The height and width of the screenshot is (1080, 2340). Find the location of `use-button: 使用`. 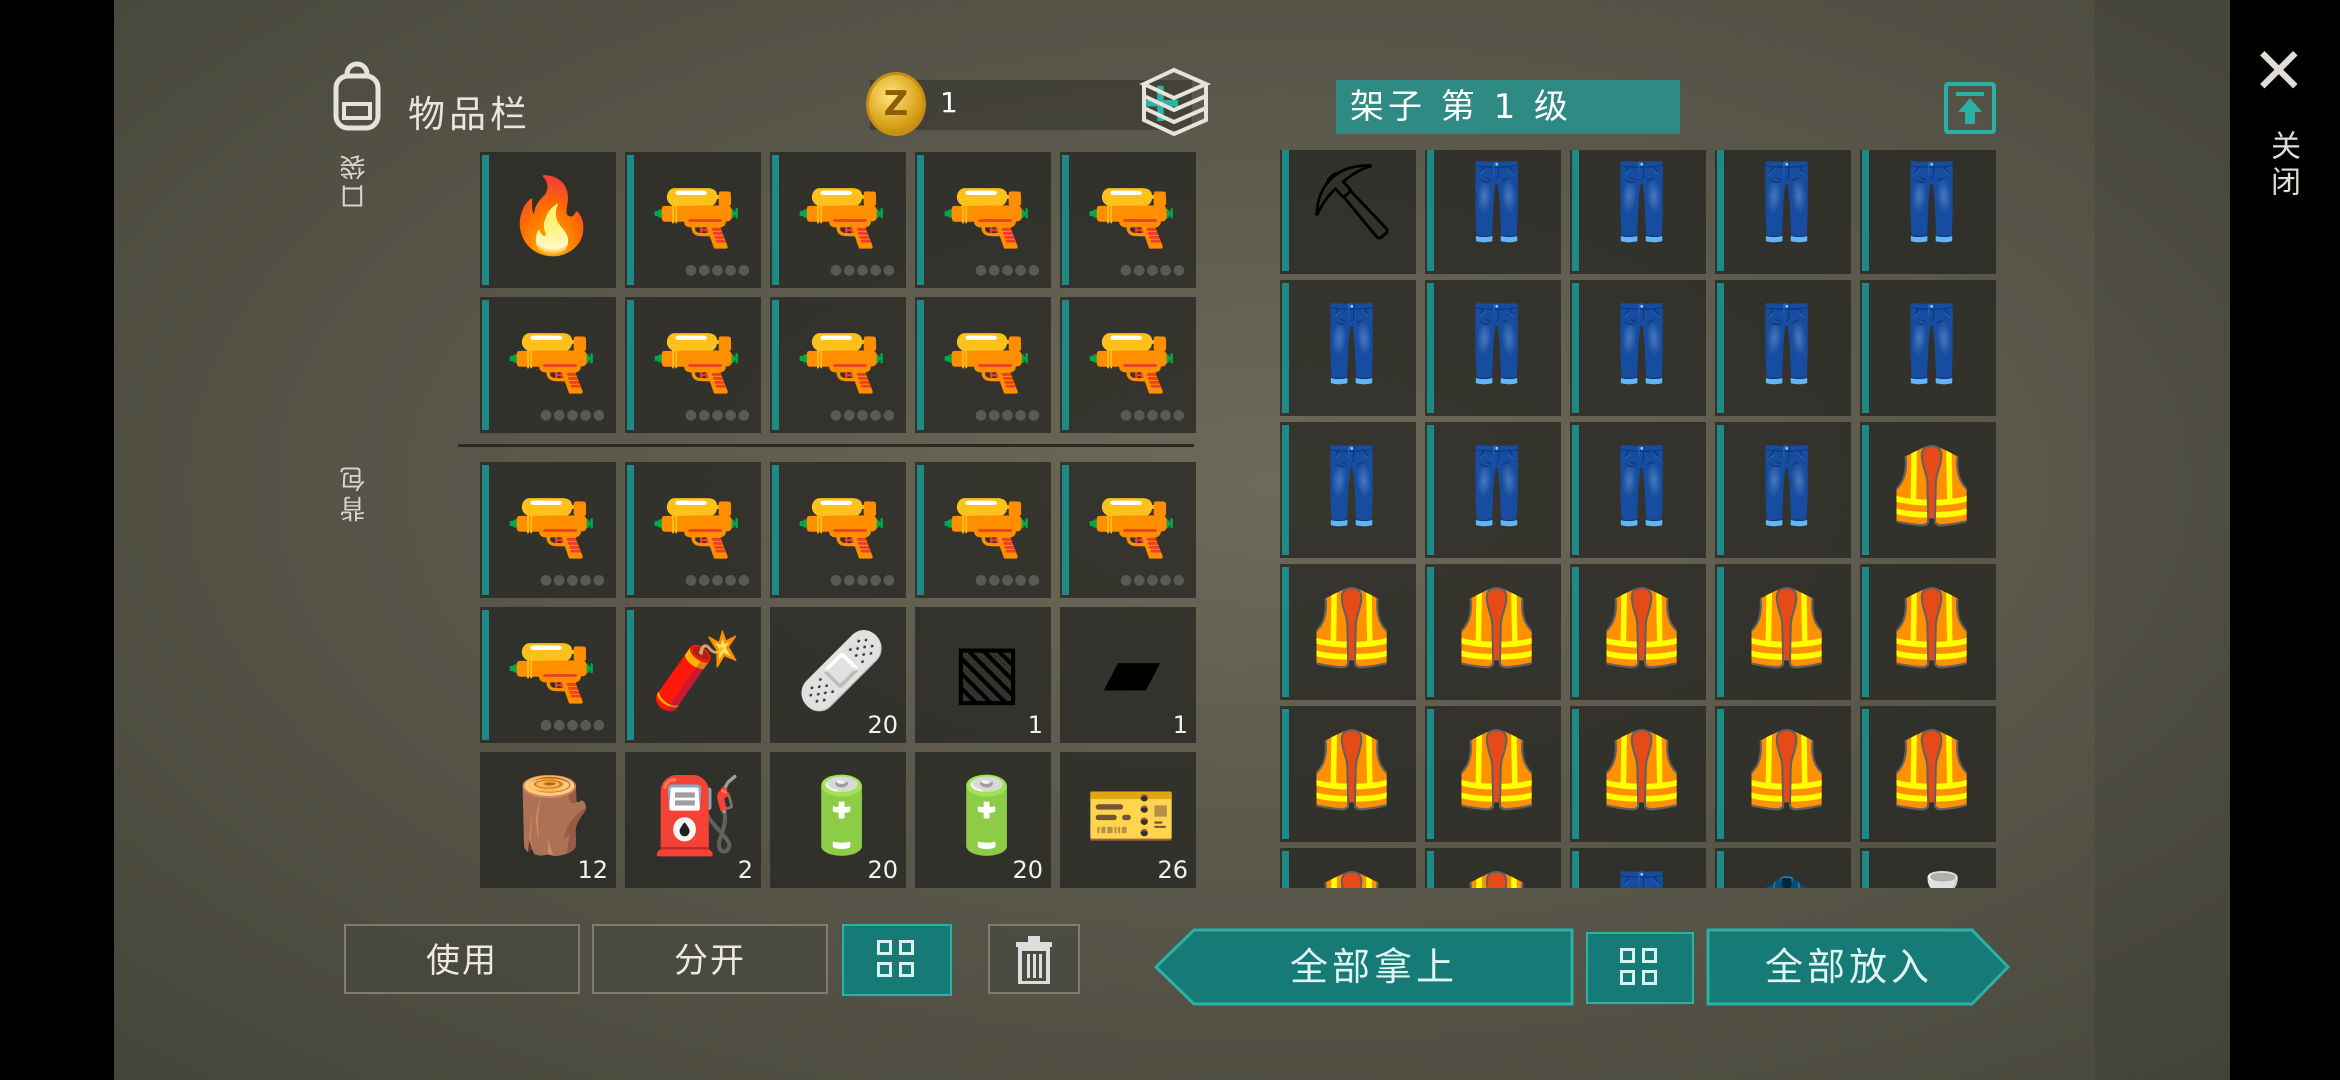

use-button: 使用 is located at coordinates (462, 959).